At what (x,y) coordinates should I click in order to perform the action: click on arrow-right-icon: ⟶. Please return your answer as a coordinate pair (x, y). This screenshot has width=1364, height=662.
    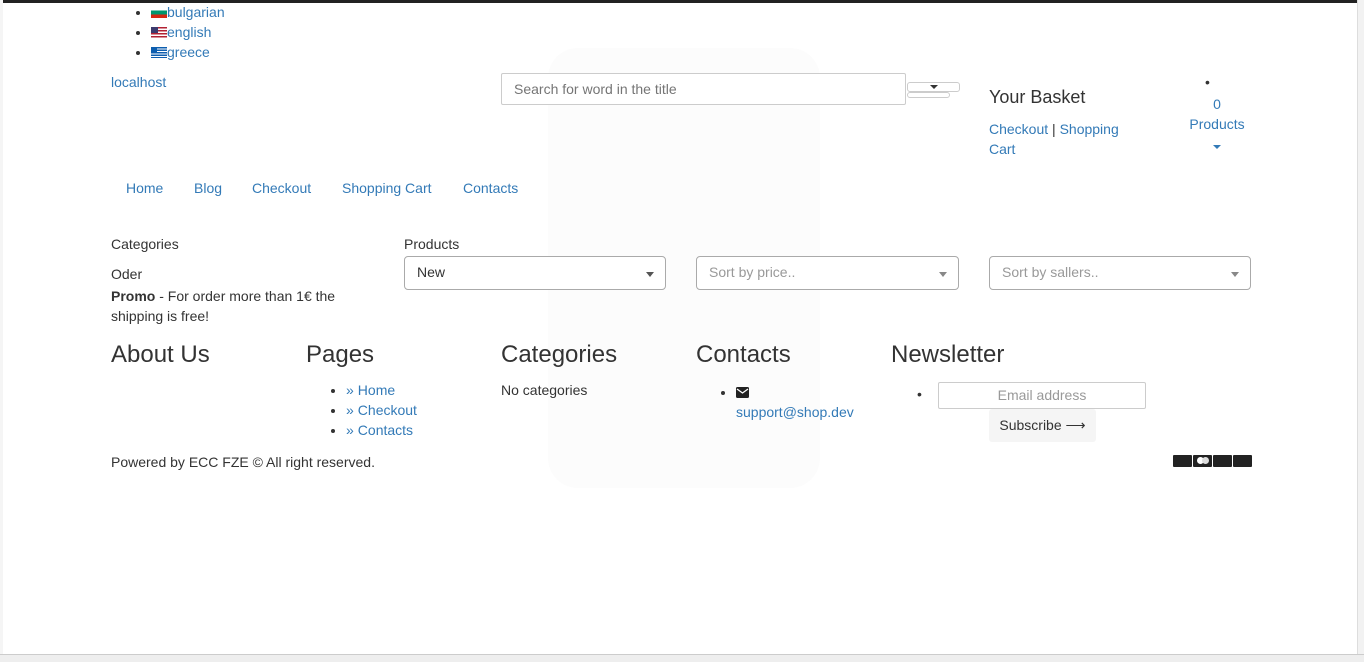
    Looking at the image, I should click on (1075, 425).